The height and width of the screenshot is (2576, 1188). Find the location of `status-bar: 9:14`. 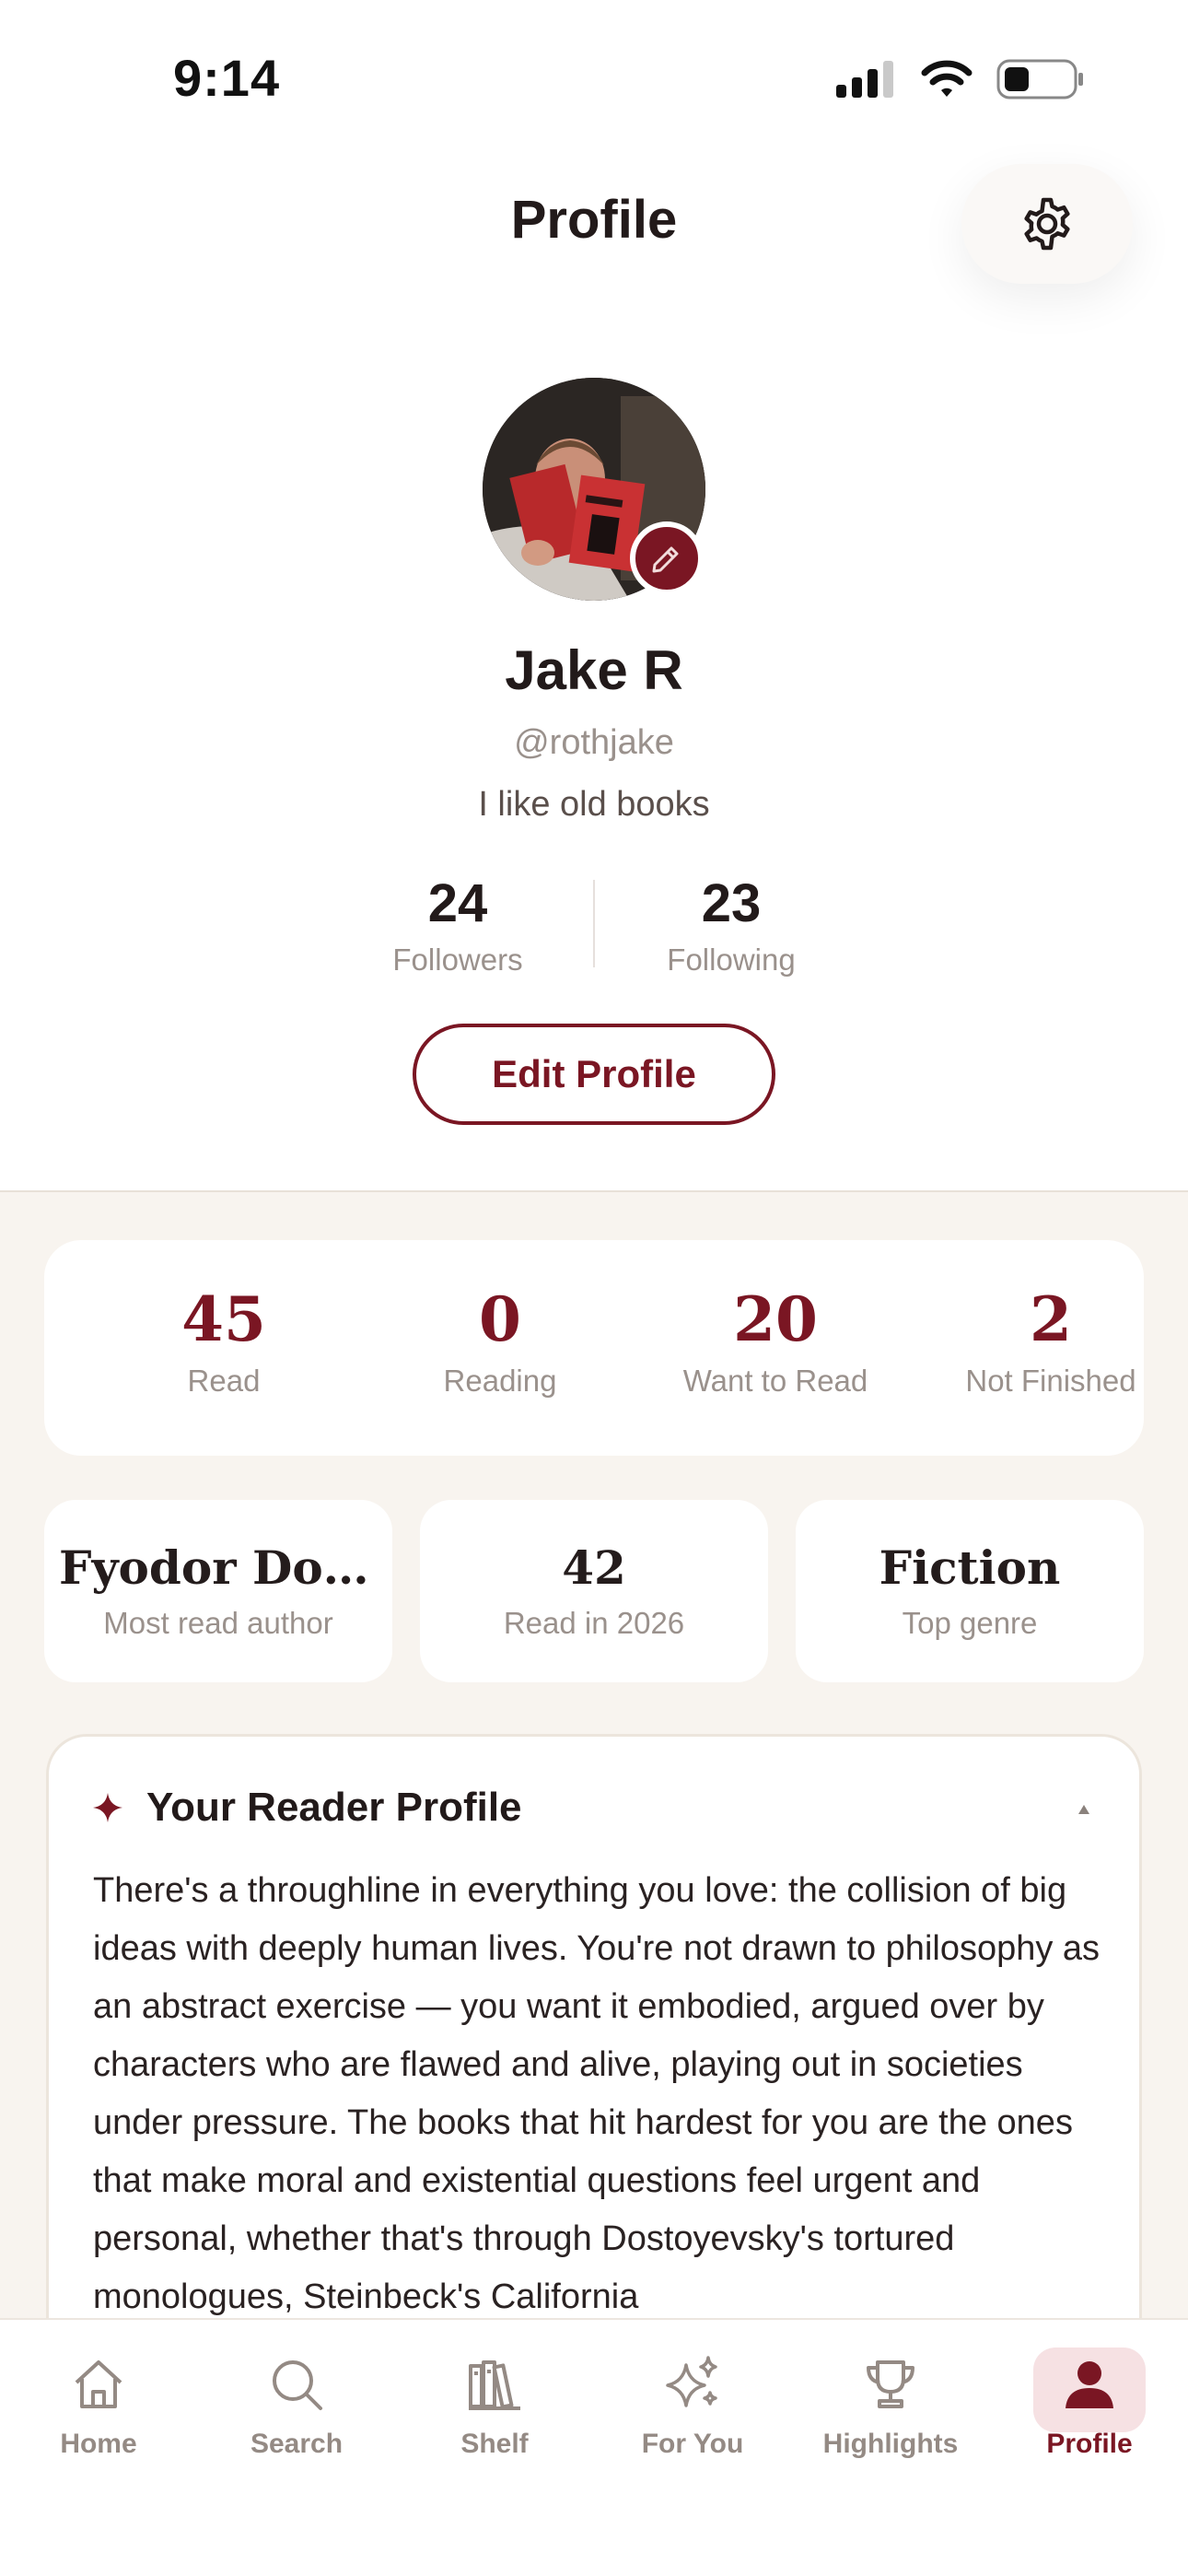

status-bar: 9:14 is located at coordinates (594, 78).